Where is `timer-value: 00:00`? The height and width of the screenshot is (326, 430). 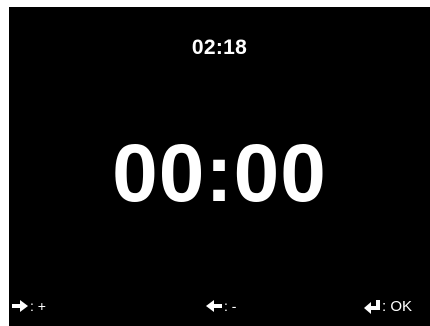 timer-value: 00:00 is located at coordinates (219, 173).